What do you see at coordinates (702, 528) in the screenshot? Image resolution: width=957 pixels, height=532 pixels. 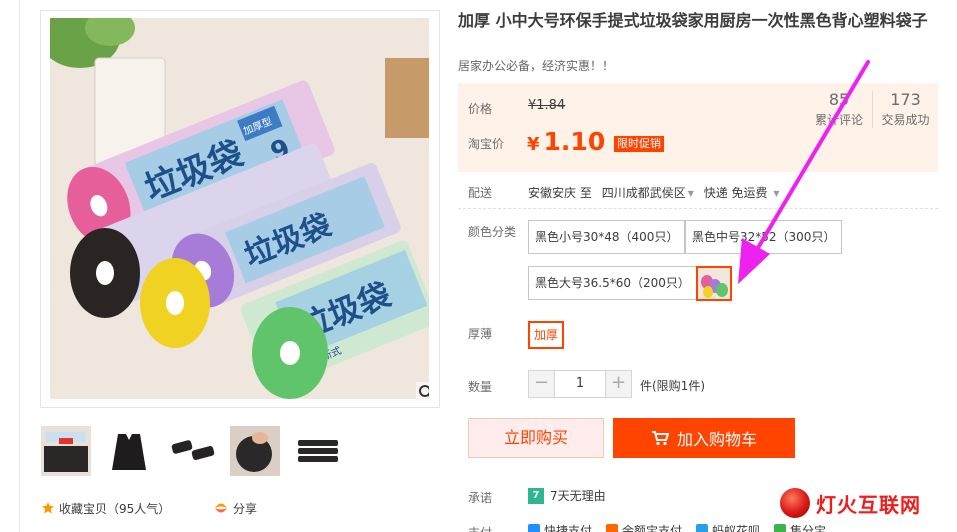 I see `huabei-icon` at bounding box center [702, 528].